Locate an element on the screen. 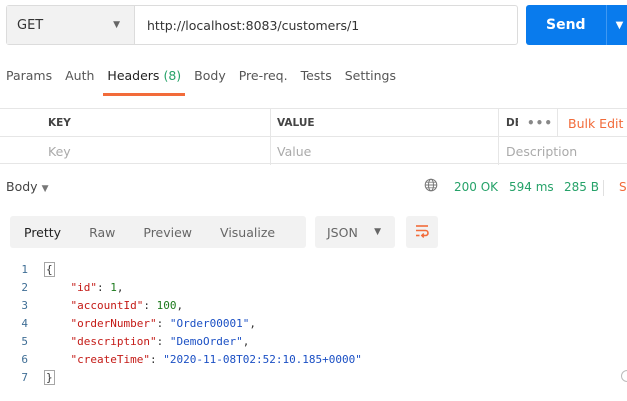 Image resolution: width=627 pixels, height=401 pixels. format-select: JSON ▼ is located at coordinates (355, 232).